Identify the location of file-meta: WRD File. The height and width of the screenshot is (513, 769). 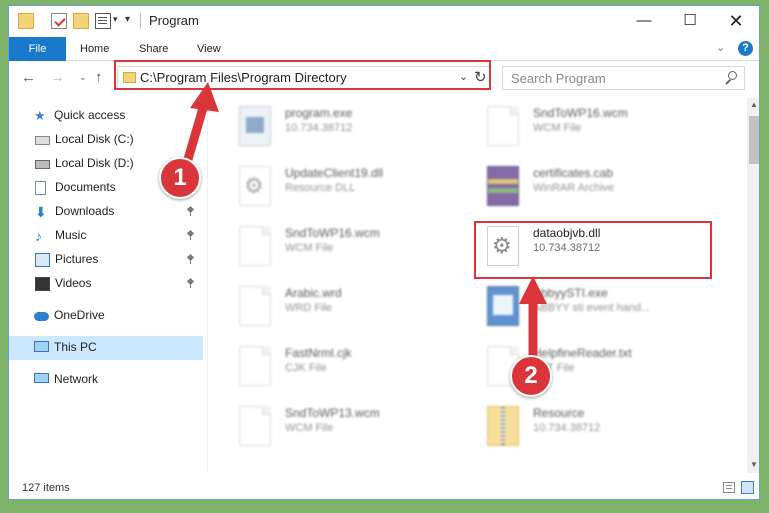
(309, 308).